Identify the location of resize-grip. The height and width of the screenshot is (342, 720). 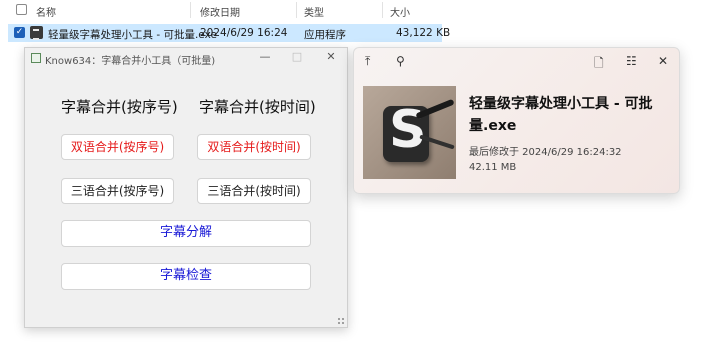
(341, 321).